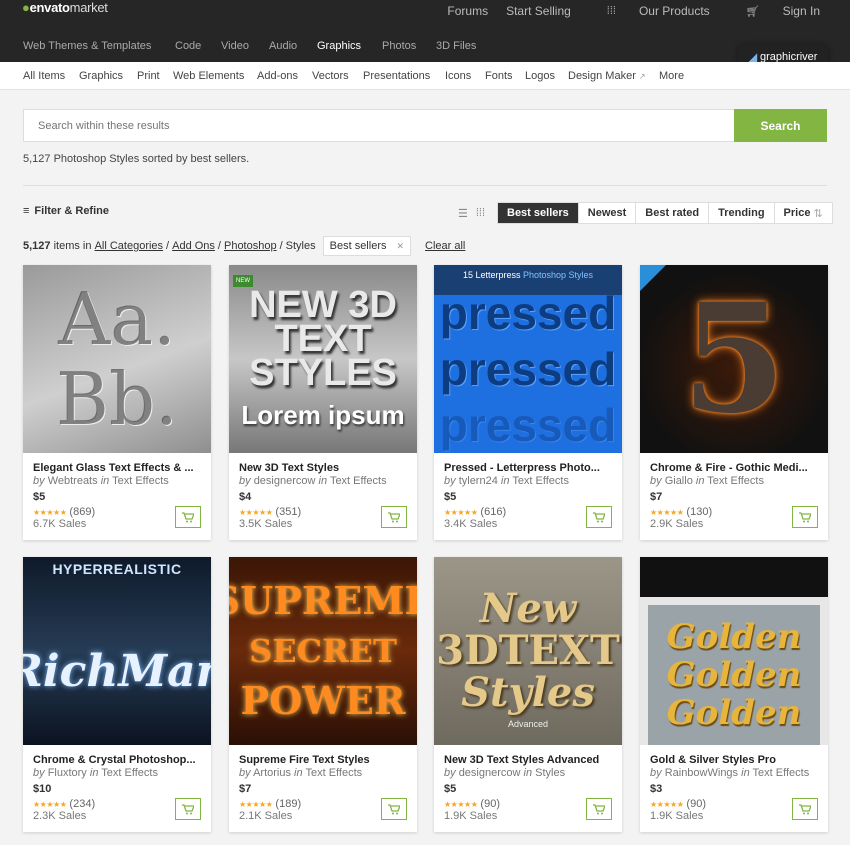 The height and width of the screenshot is (845, 850). What do you see at coordinates (272, 773) in the screenshot?
I see `product-author: Artorius` at bounding box center [272, 773].